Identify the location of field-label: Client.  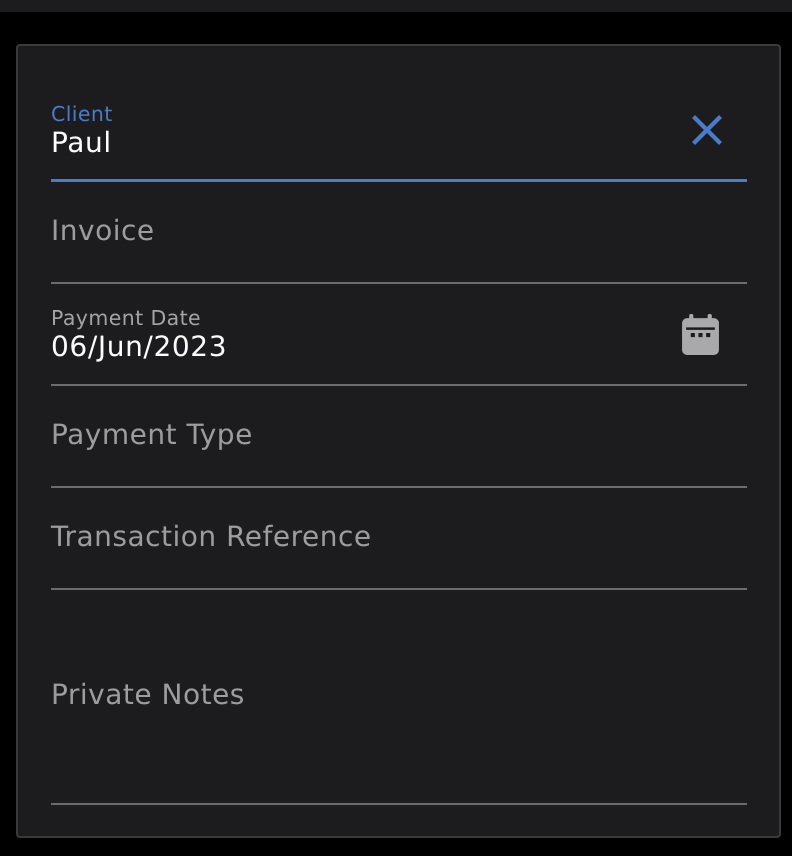
(82, 114).